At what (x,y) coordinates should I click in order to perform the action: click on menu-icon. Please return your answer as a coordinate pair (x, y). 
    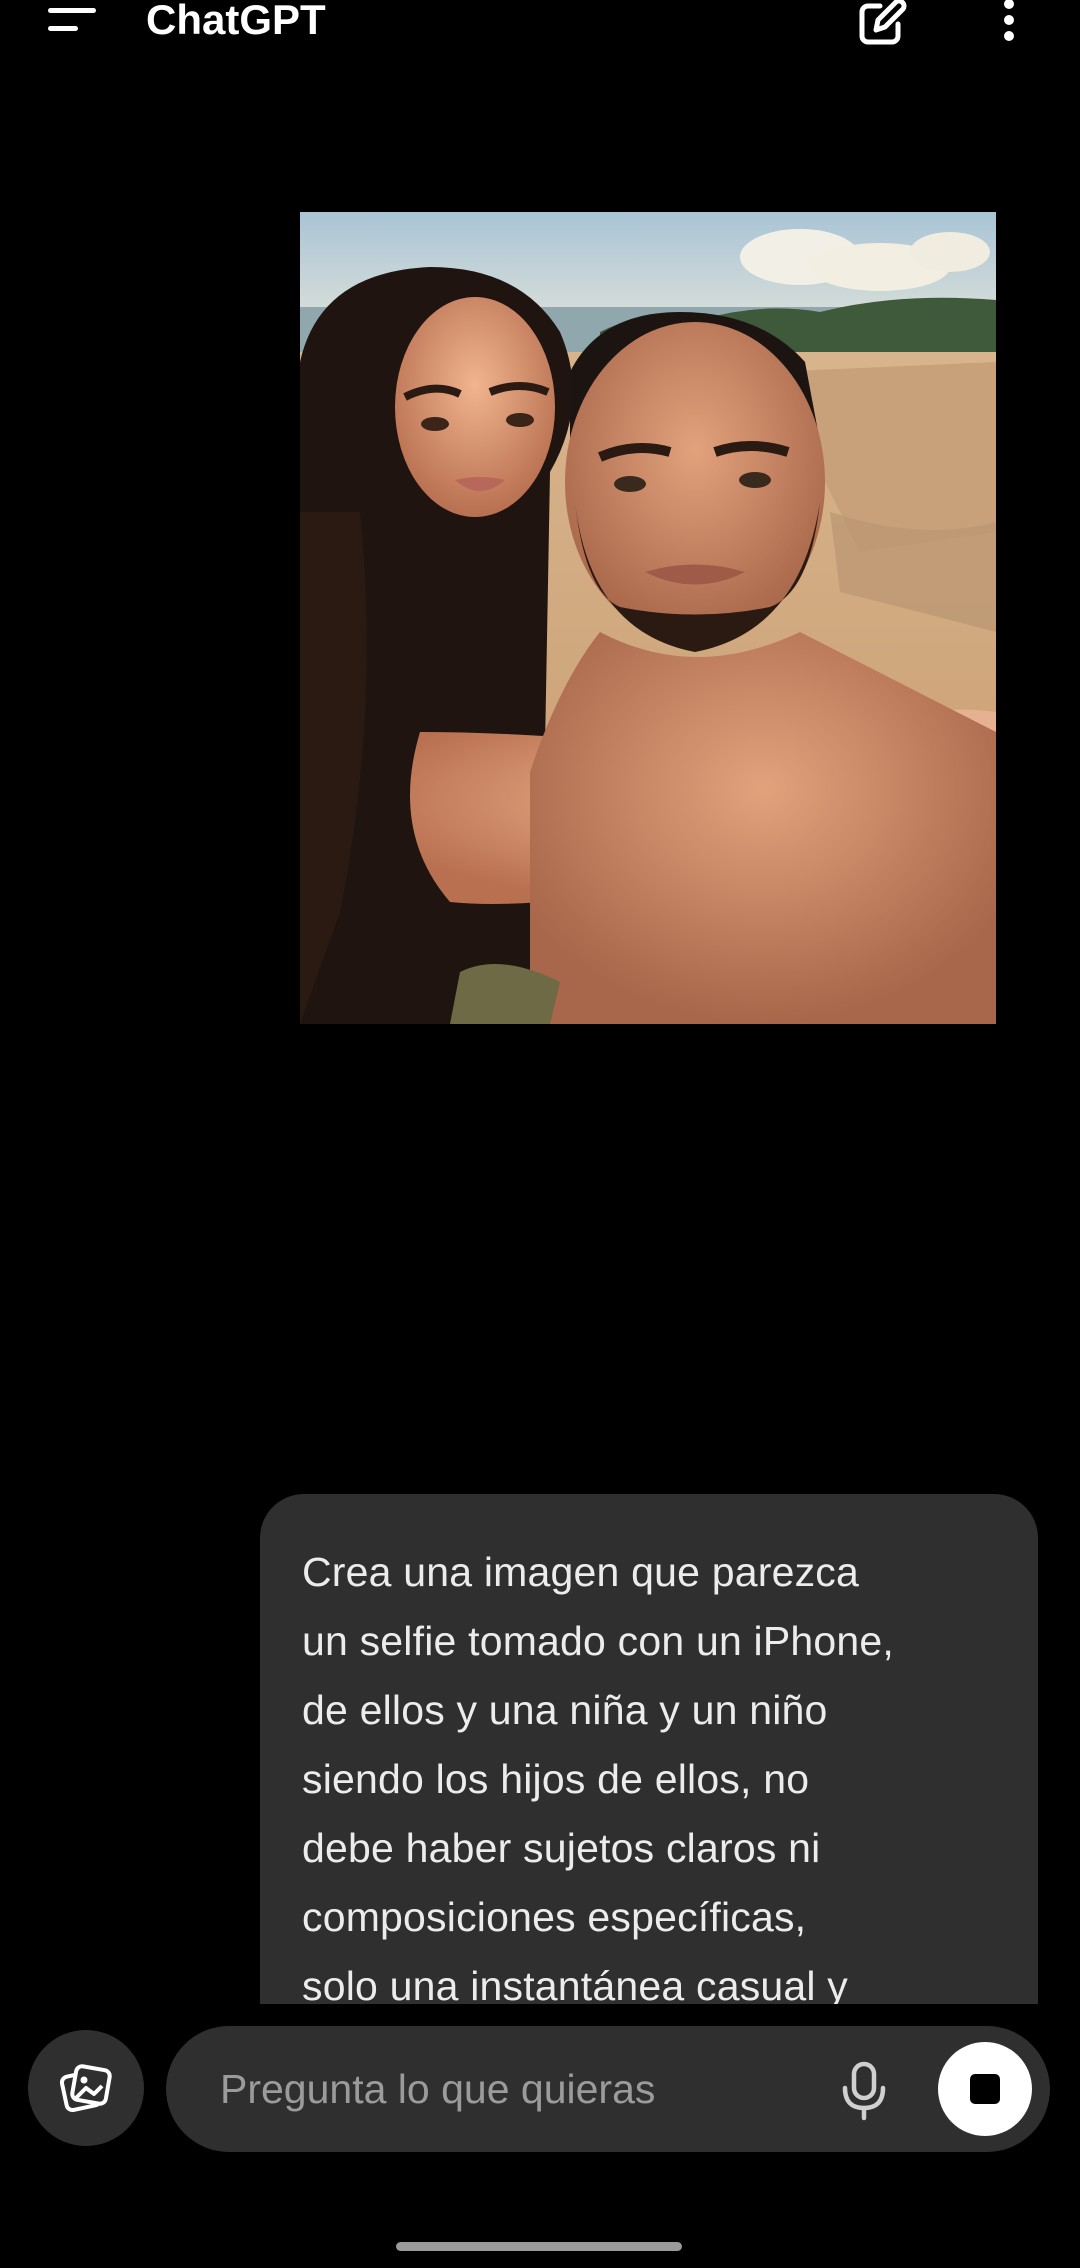
    Looking at the image, I should click on (72, 19).